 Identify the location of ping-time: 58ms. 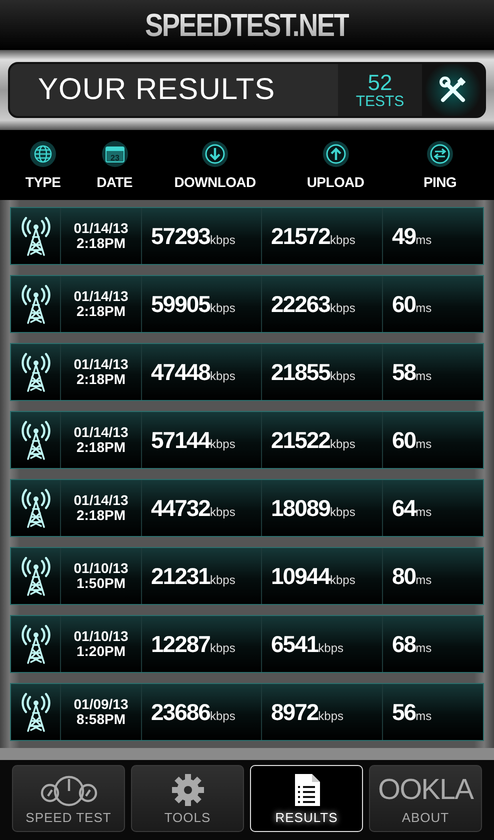
(412, 372).